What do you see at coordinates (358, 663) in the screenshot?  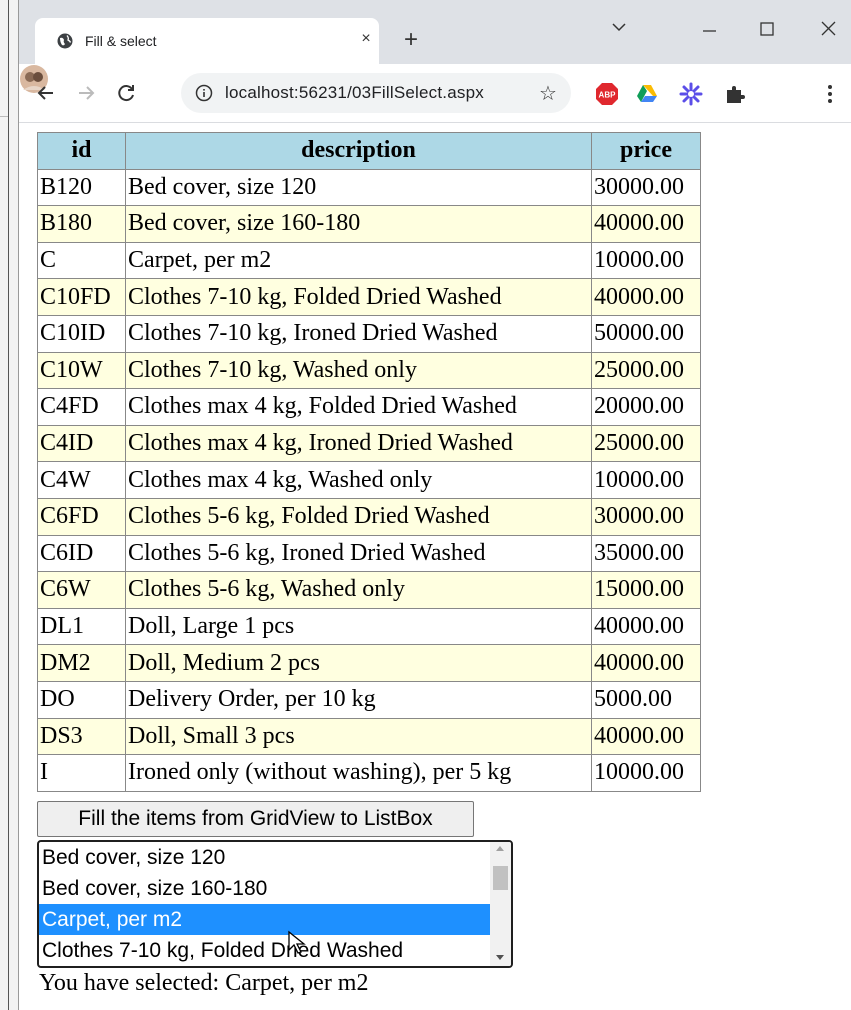 I see `cell-description: Doll, Medium 2 pcs` at bounding box center [358, 663].